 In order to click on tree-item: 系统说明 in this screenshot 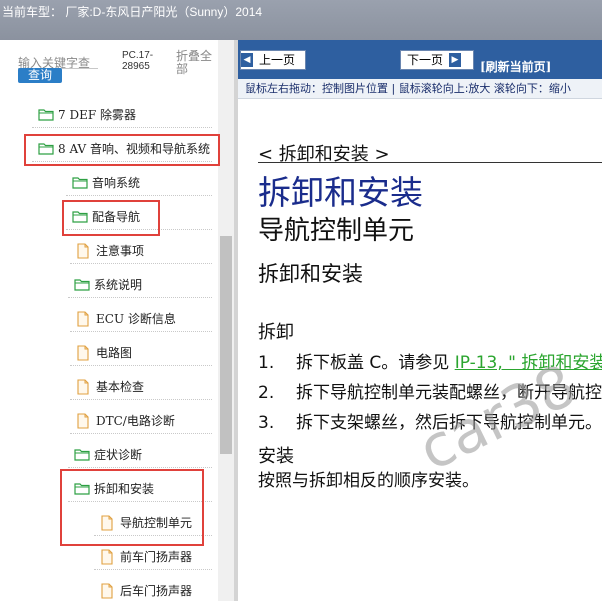, I will do `click(108, 284)`.